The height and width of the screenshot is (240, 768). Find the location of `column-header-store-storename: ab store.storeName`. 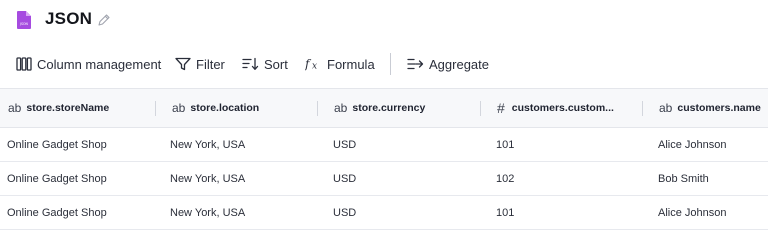

column-header-store-storename: ab store.storeName is located at coordinates (80, 108).